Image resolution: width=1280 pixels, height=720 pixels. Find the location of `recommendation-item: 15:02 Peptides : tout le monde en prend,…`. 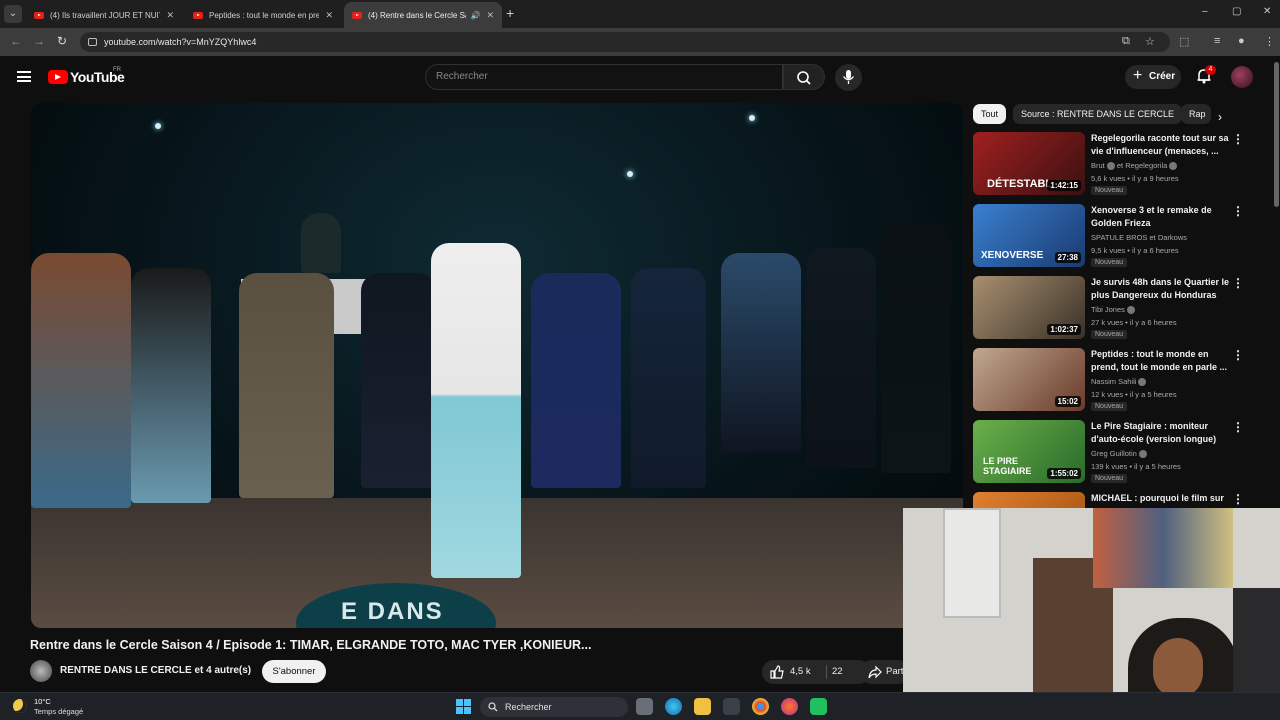

recommendation-item: 15:02 Peptides : tout le monde en prend,… is located at coordinates (1113, 381).